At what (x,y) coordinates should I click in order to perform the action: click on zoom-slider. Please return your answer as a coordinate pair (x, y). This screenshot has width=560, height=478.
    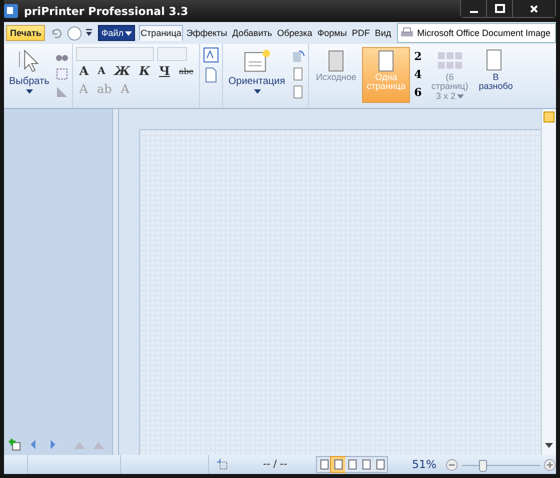
    Looking at the image, I should click on (501, 464).